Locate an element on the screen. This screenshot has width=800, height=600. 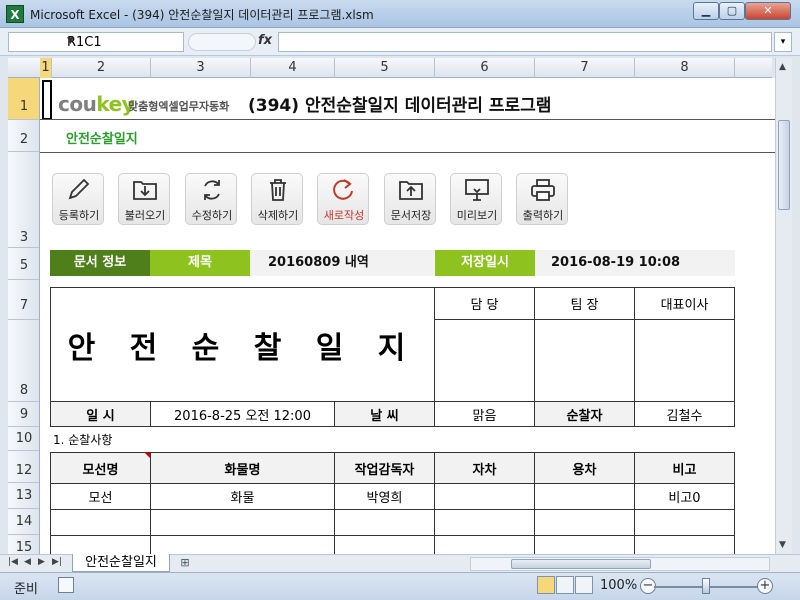
table-row is located at coordinates (392, 544).